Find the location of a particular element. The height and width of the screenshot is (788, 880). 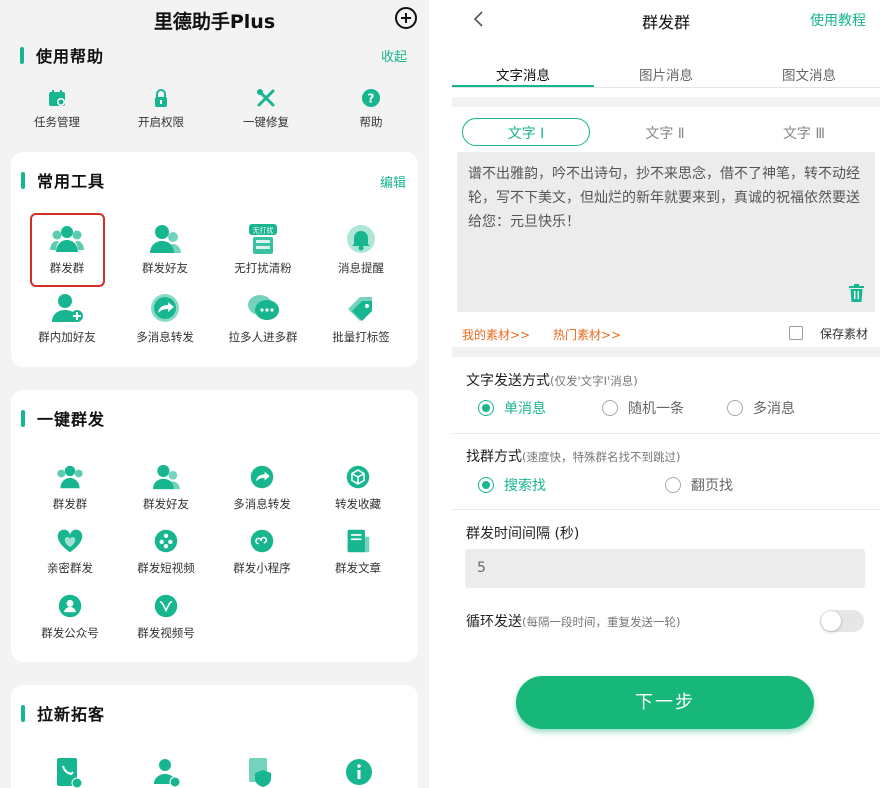

forward-icon is located at coordinates (165, 308).